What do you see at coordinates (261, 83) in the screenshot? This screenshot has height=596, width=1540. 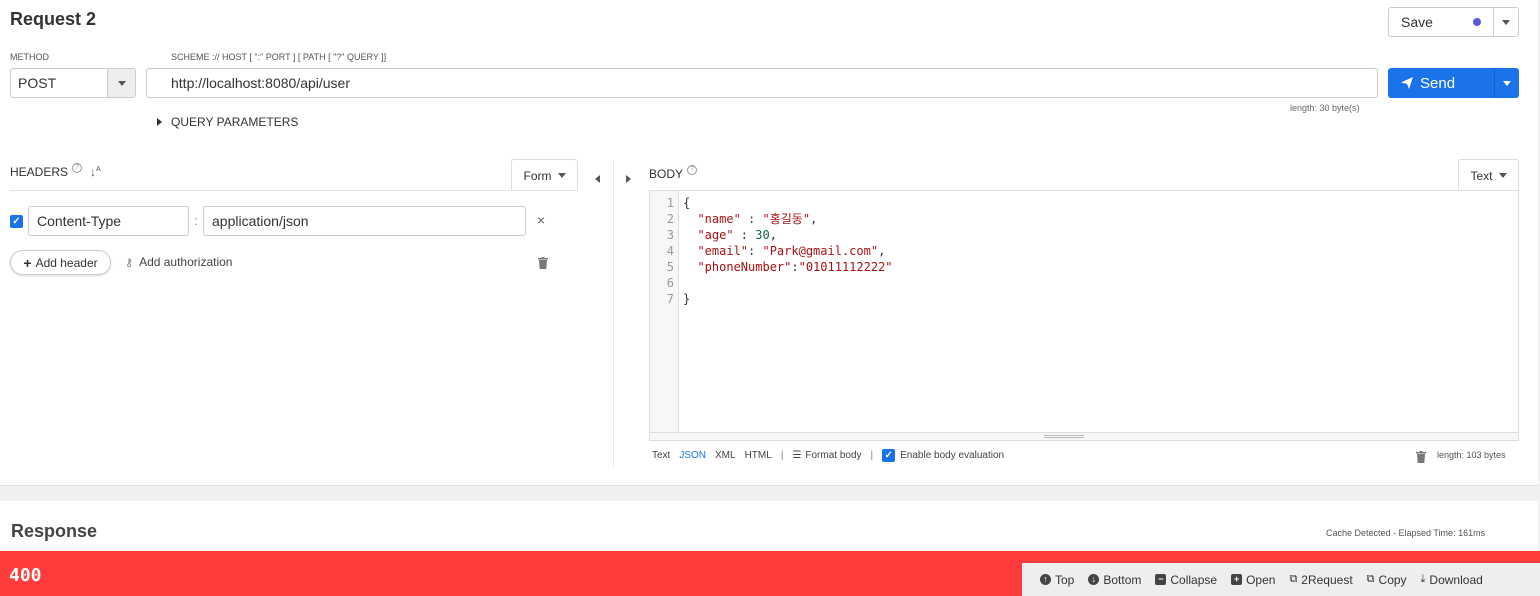 I see `url-value: http://localhost:8080/api/user` at bounding box center [261, 83].